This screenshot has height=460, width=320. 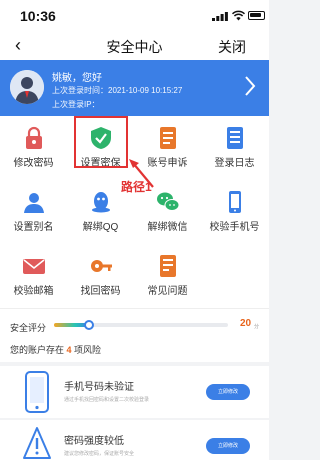 What do you see at coordinates (99, 454) in the screenshot?
I see `risk-description: 建议您修改密码，保证账号安全` at bounding box center [99, 454].